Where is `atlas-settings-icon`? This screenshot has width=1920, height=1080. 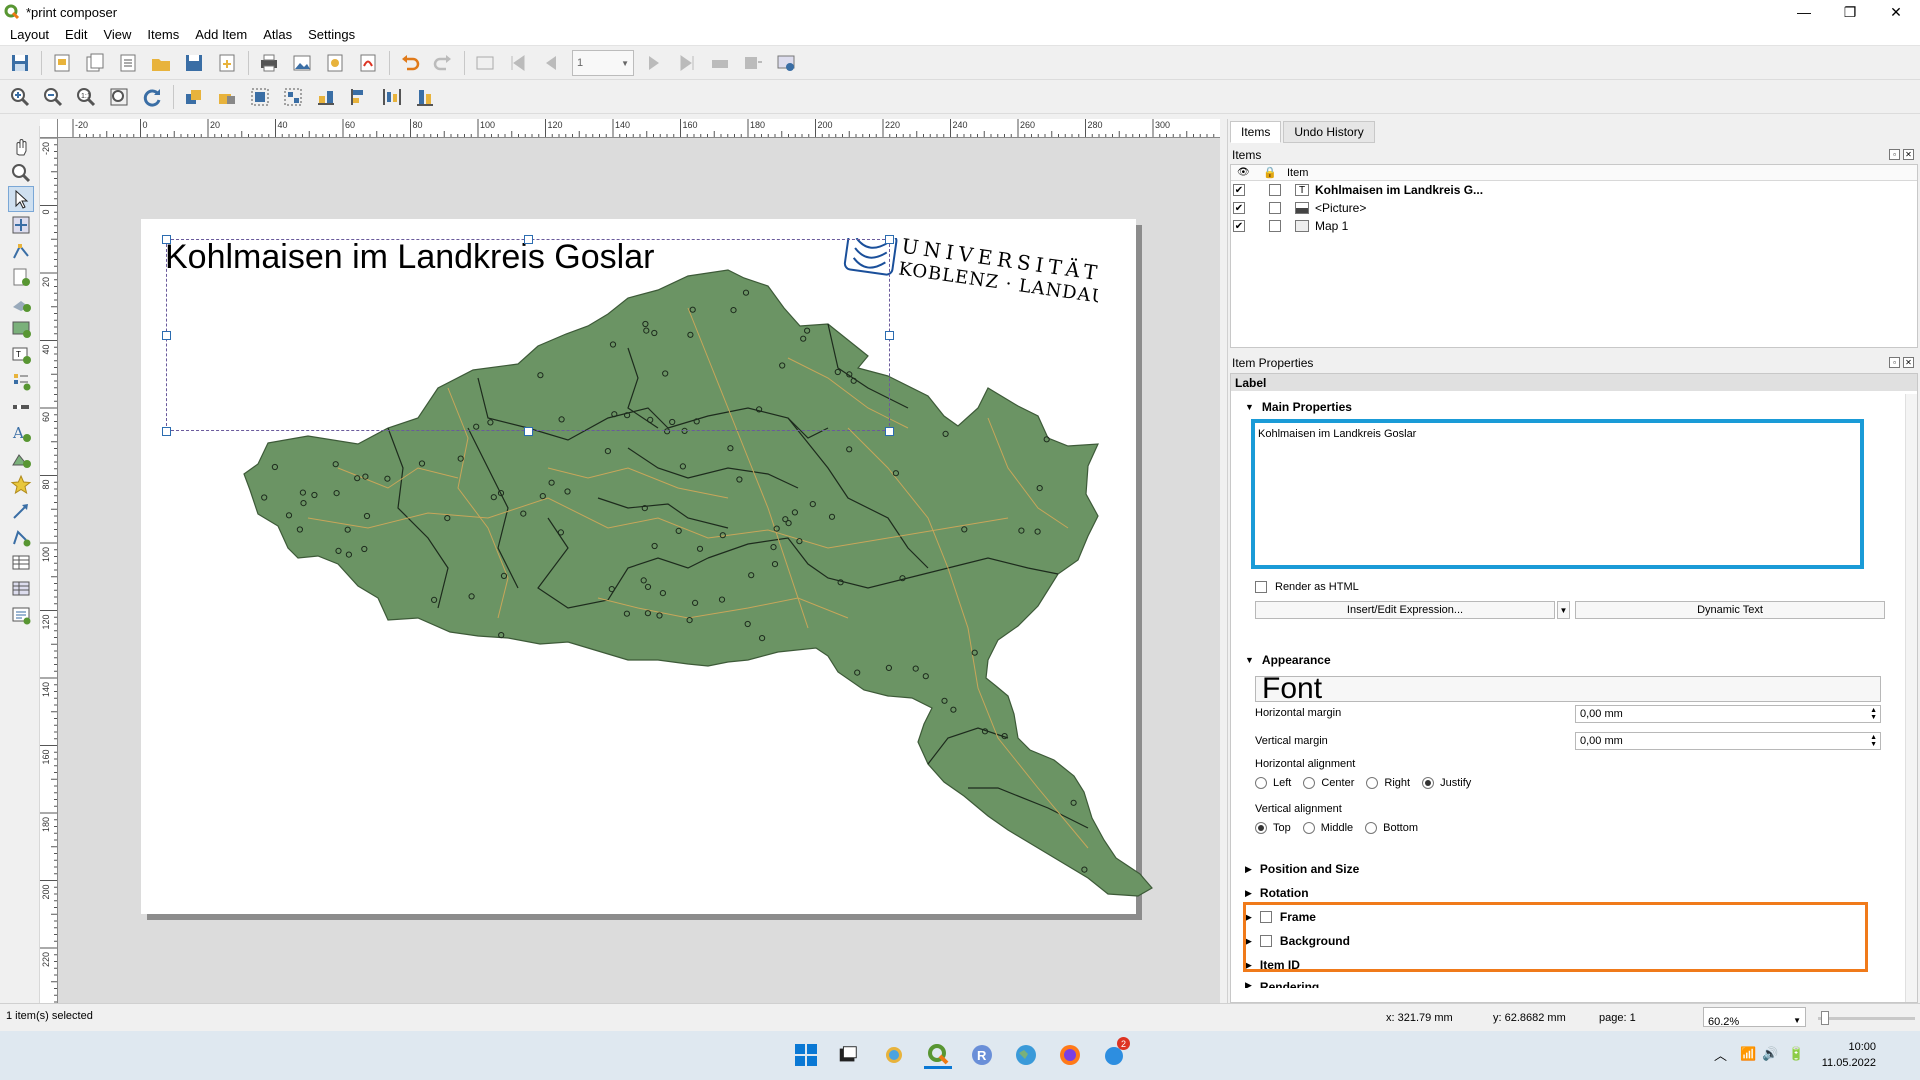
atlas-settings-icon is located at coordinates (786, 63).